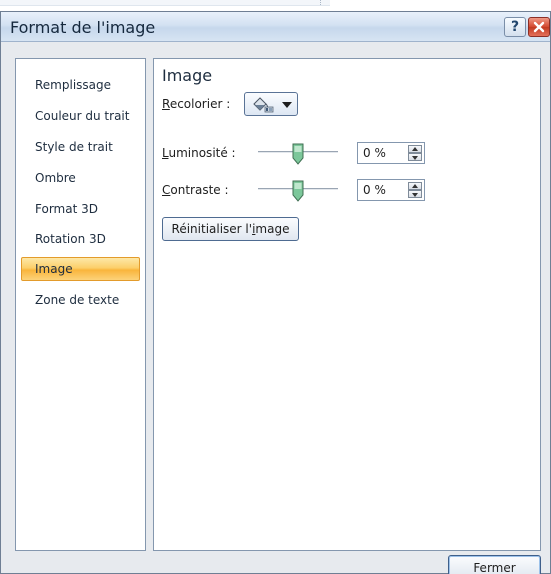  What do you see at coordinates (272, 229) in the screenshot?
I see `reset-label-post: mage` at bounding box center [272, 229].